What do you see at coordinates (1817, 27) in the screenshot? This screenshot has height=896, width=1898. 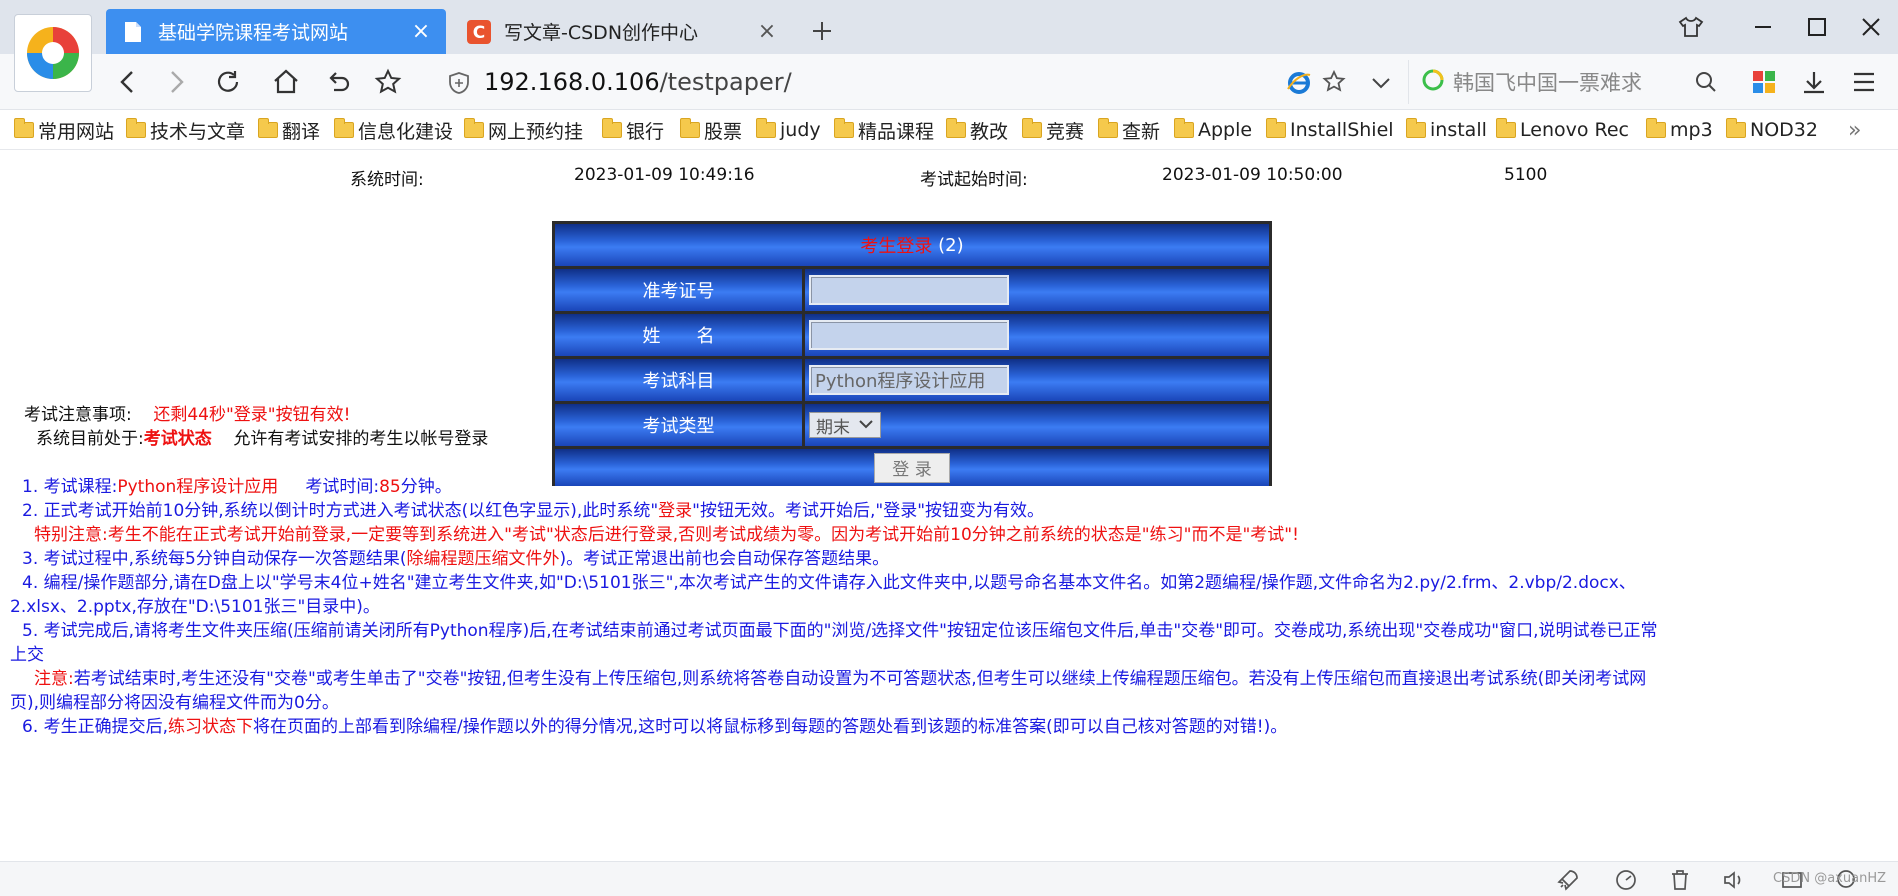 I see `maximize-icon` at bounding box center [1817, 27].